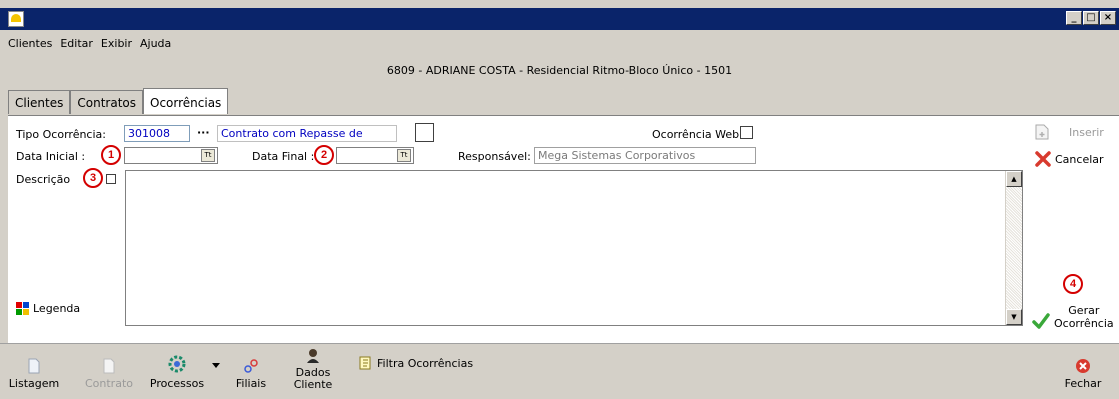 This screenshot has height=399, width=1119. I want to click on filtra-ocorrencias-button: Filtra Ocorrências, so click(416, 363).